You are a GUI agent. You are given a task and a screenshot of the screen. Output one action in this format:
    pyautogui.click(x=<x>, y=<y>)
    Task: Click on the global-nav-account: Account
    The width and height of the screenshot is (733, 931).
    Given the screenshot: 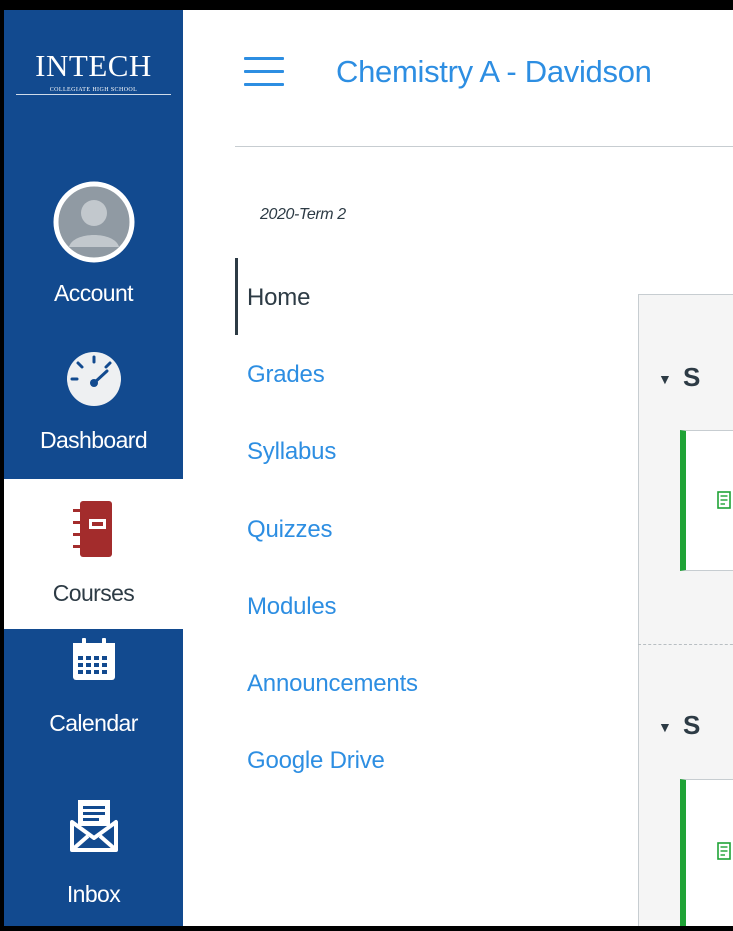 What is the action you would take?
    pyautogui.click(x=93, y=244)
    